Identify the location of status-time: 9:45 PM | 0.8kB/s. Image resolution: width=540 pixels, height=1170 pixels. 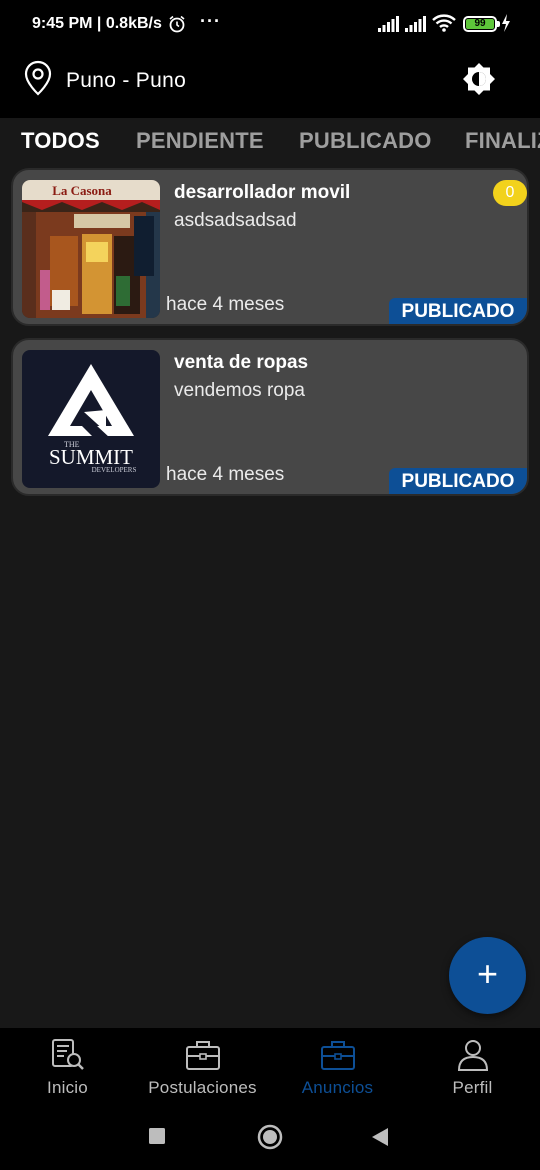
(97, 23).